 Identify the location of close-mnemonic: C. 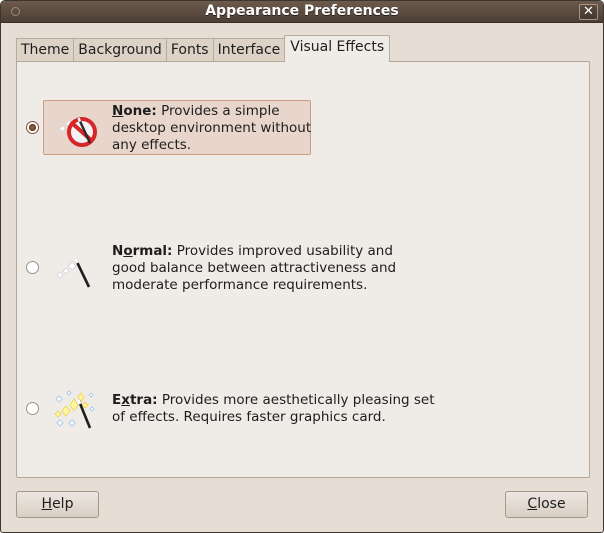
(532, 504).